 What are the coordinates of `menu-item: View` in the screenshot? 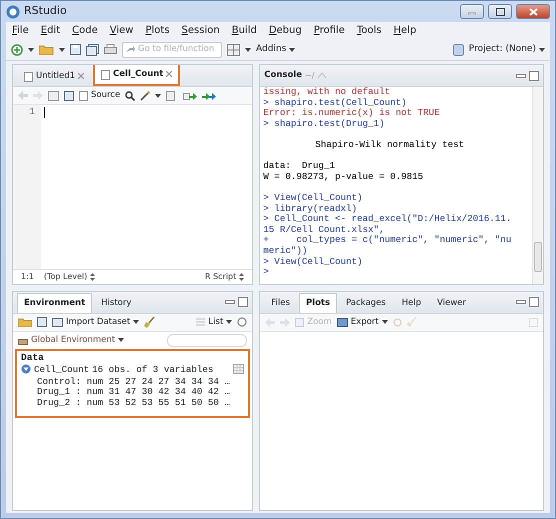 It's located at (122, 30).